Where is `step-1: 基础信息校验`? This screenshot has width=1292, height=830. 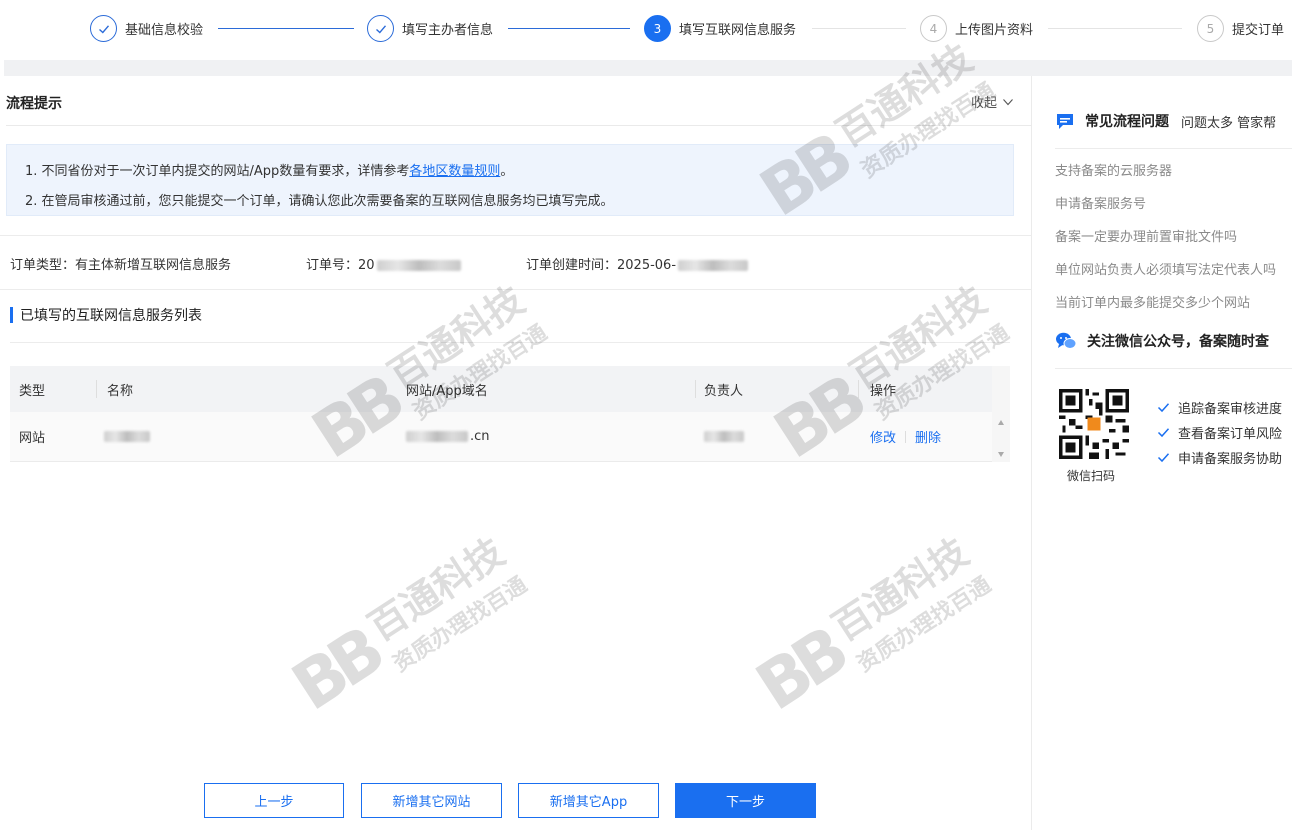
step-1: 基础信息校验 is located at coordinates (146, 28).